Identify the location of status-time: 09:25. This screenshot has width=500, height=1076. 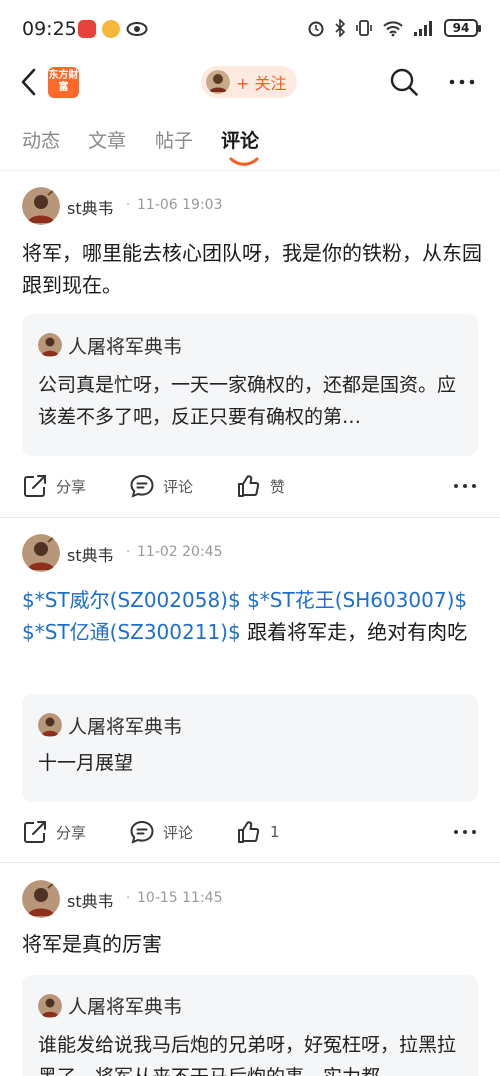
(49, 29).